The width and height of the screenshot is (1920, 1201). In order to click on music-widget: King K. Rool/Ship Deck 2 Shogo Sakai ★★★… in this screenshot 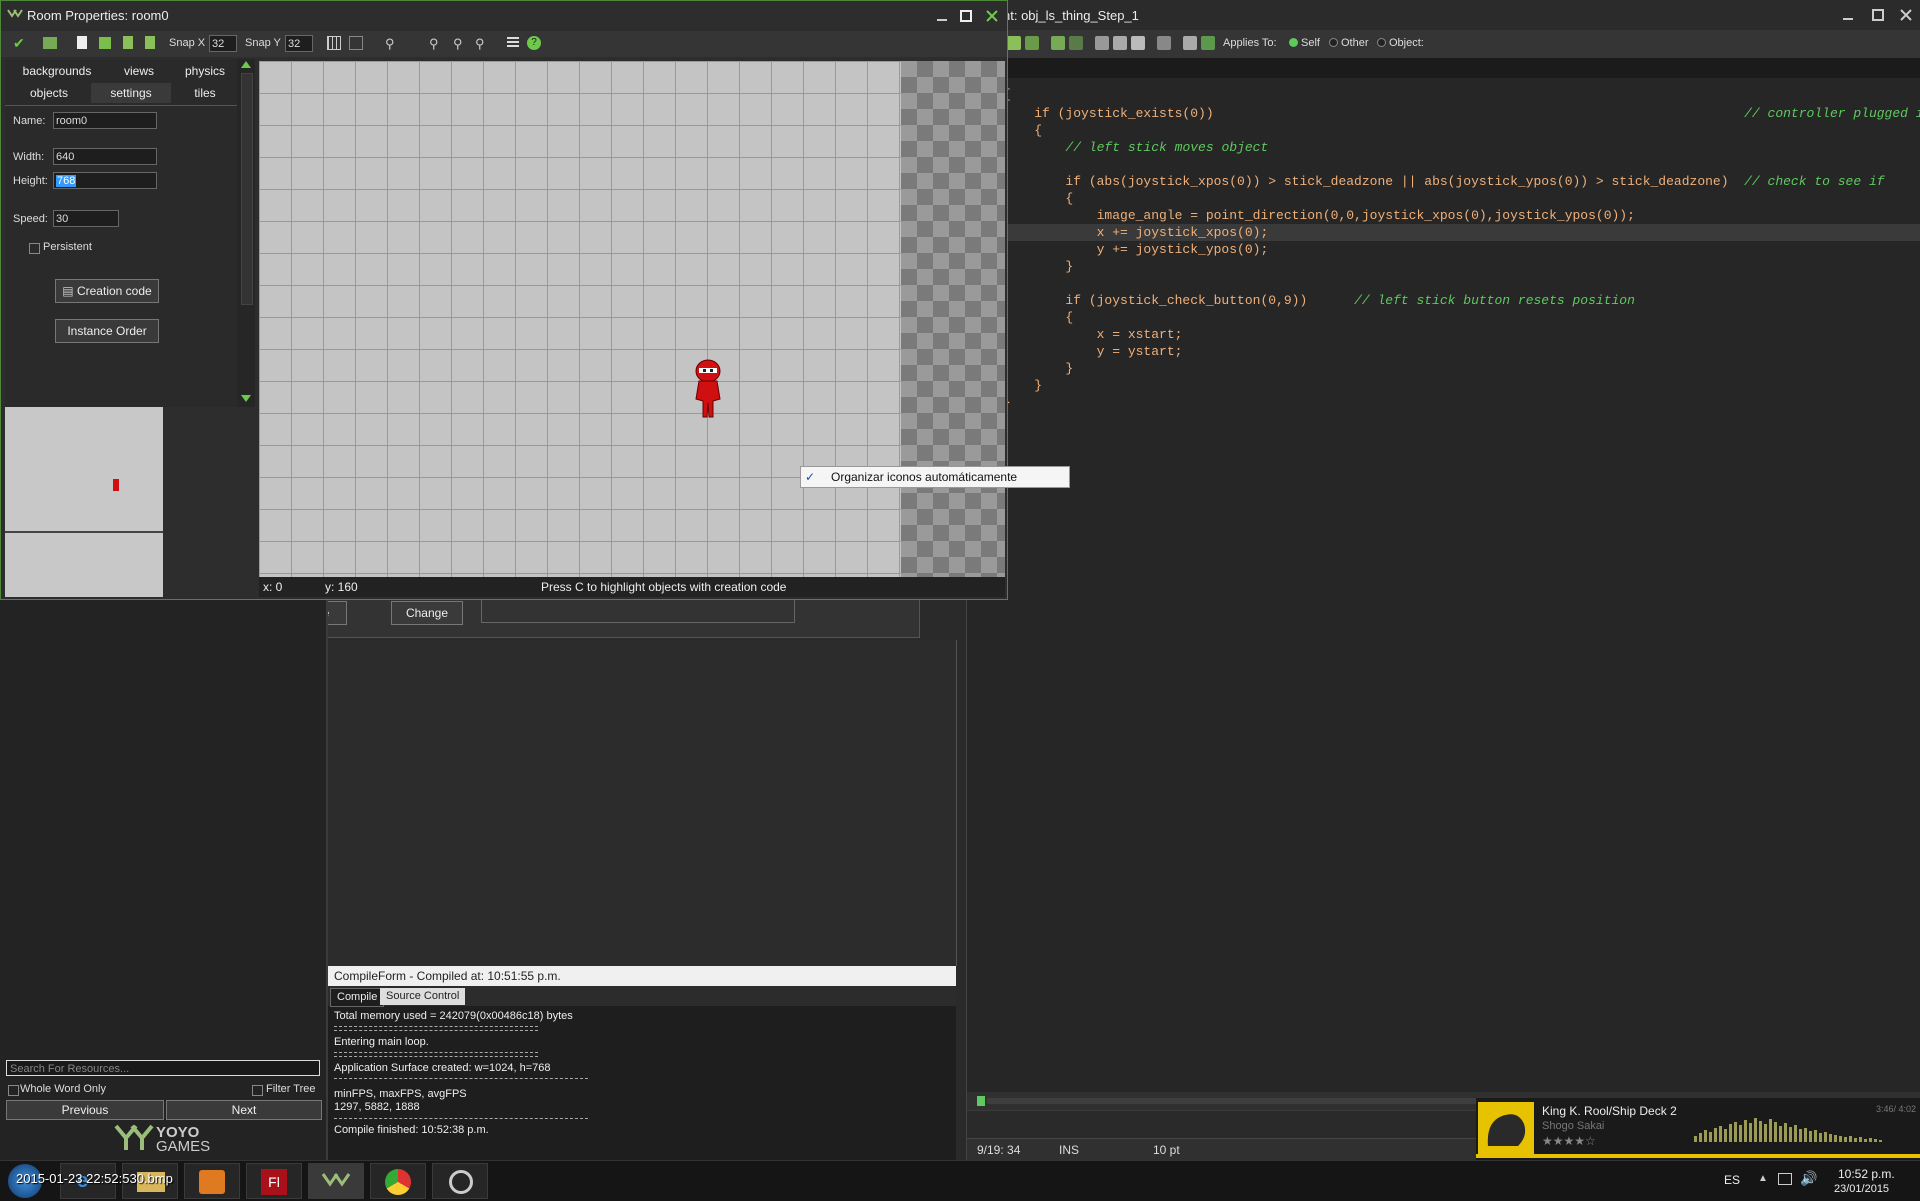, I will do `click(1698, 1129)`.